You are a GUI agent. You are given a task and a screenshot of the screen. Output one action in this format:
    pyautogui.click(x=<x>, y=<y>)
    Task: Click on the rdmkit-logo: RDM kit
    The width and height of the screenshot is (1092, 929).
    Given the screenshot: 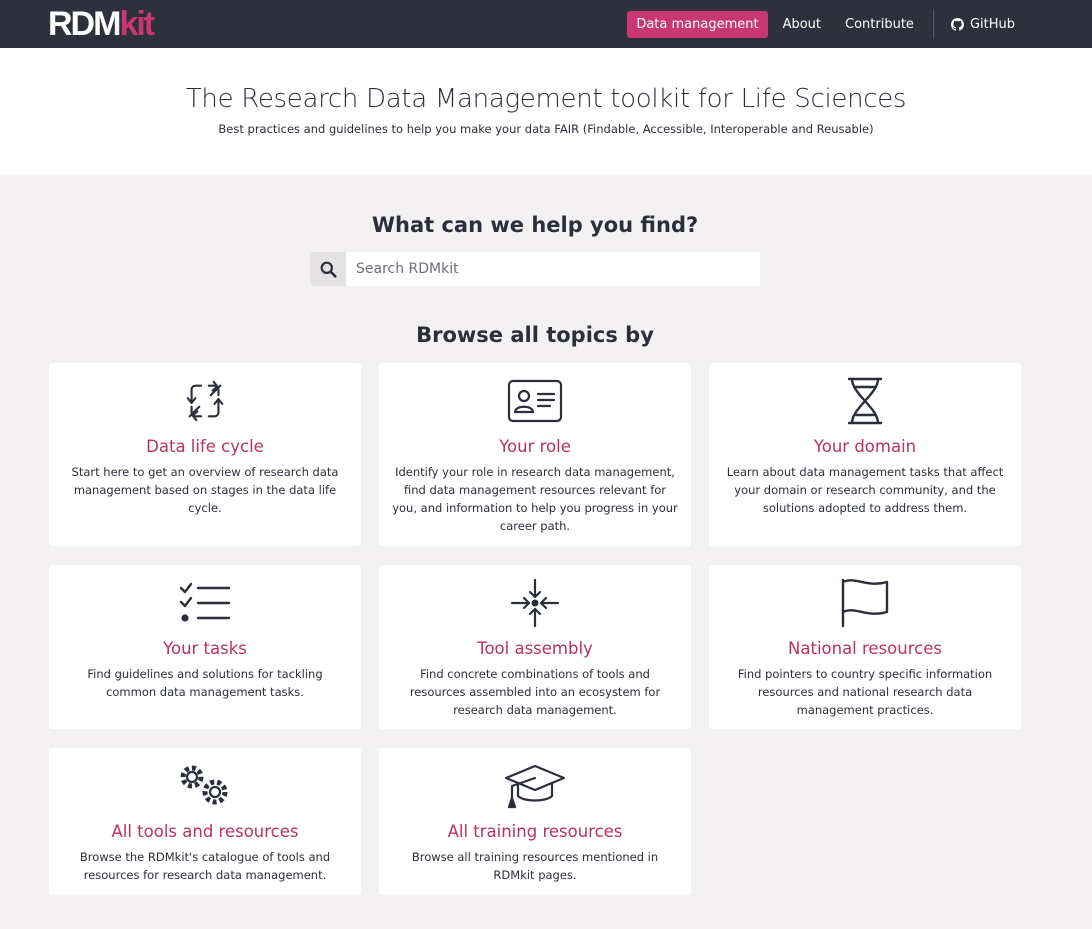 What is the action you would take?
    pyautogui.click(x=101, y=24)
    